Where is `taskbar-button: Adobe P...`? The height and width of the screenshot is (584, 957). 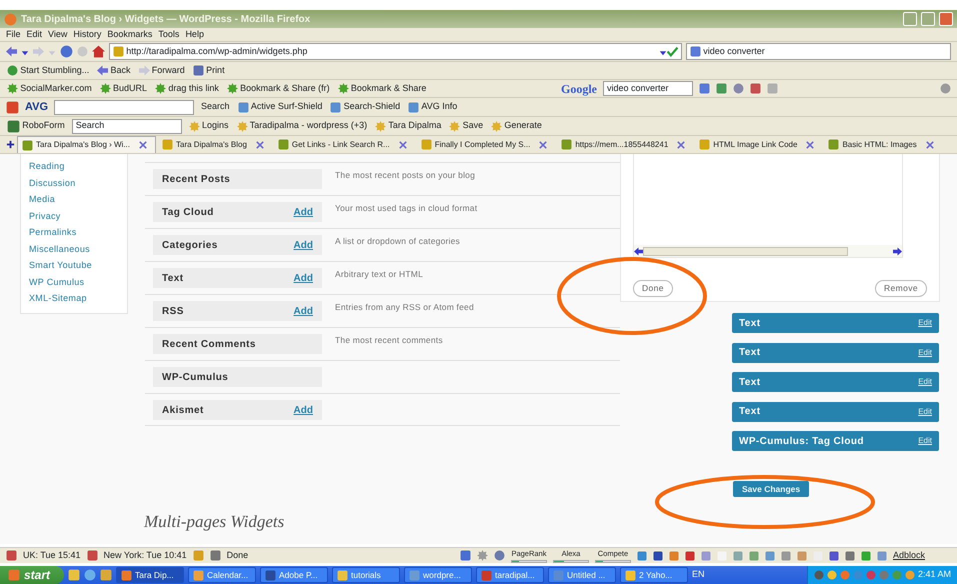
taskbar-button: Adobe P... is located at coordinates (294, 575).